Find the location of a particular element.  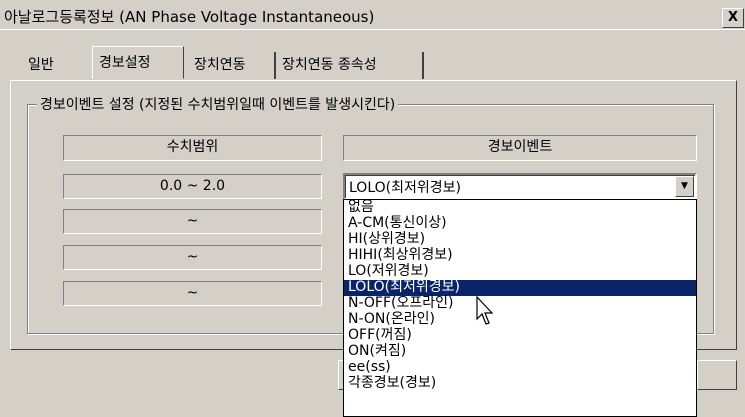

tab-device-link: 장치연동 is located at coordinates (232, 65).